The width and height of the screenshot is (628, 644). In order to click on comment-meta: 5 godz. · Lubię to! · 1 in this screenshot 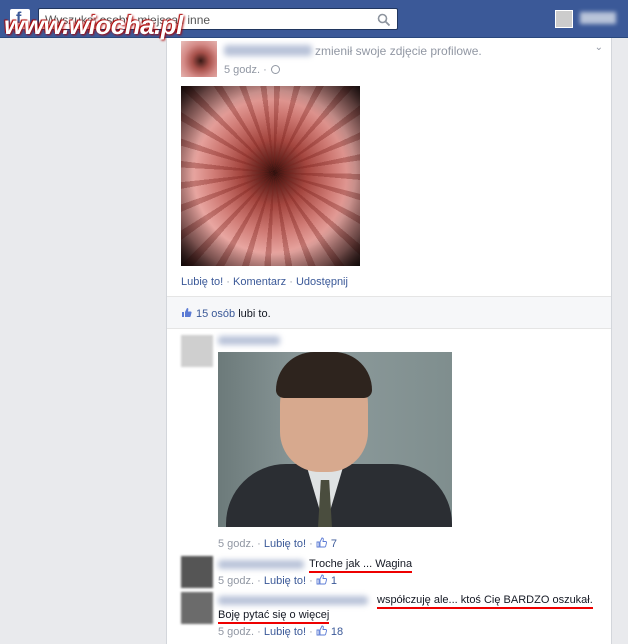, I will do `click(277, 580)`.